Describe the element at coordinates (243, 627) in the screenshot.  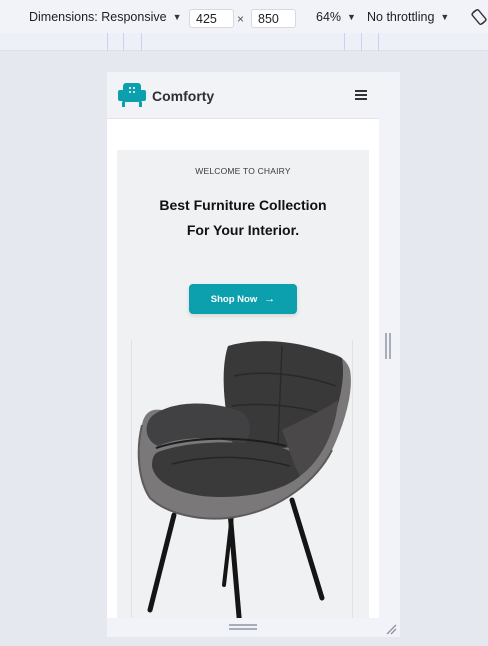
I see `bottom-resize-handle` at that location.